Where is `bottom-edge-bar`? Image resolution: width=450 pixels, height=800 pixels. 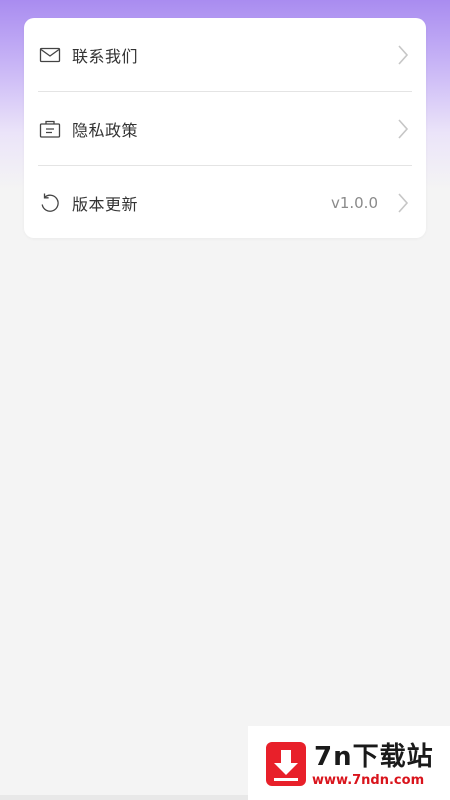
bottom-edge-bar is located at coordinates (124, 797).